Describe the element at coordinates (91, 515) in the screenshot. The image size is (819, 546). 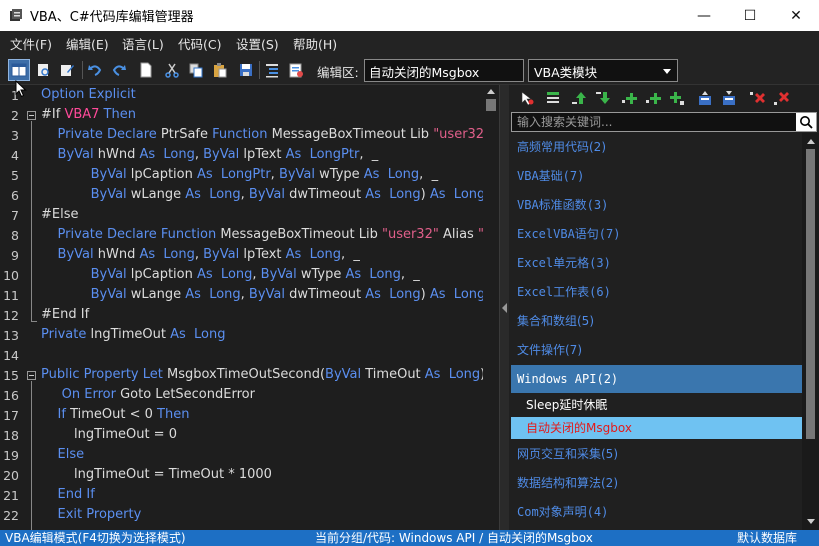
I see `code-line: Exit Property` at that location.